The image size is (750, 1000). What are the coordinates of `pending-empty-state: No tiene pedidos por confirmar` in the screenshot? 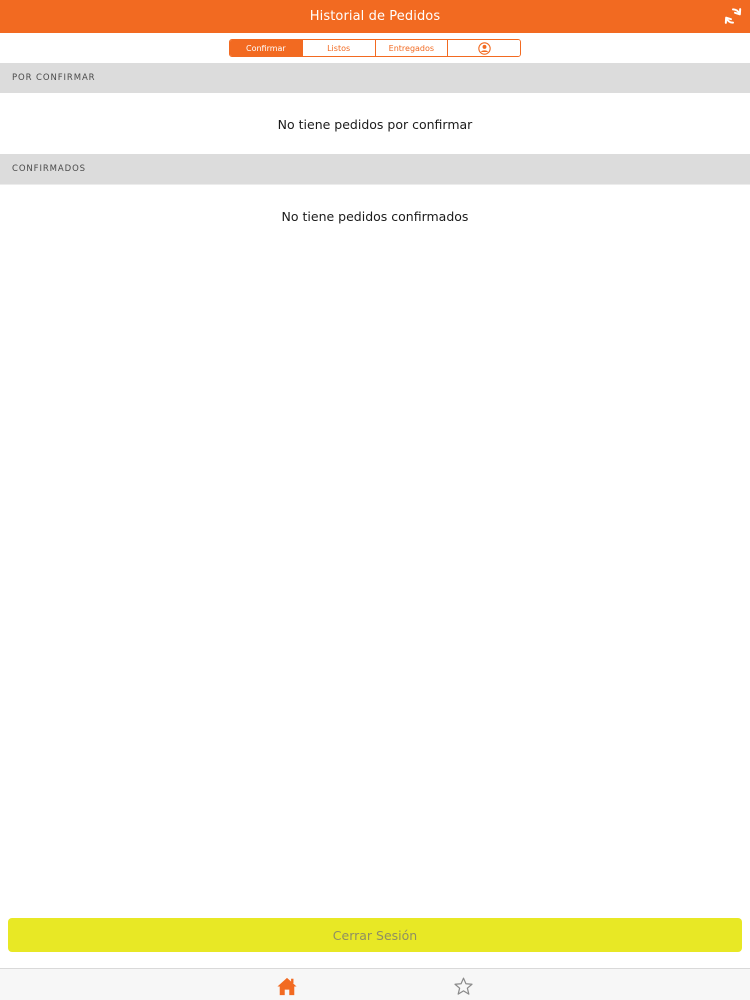 It's located at (375, 124).